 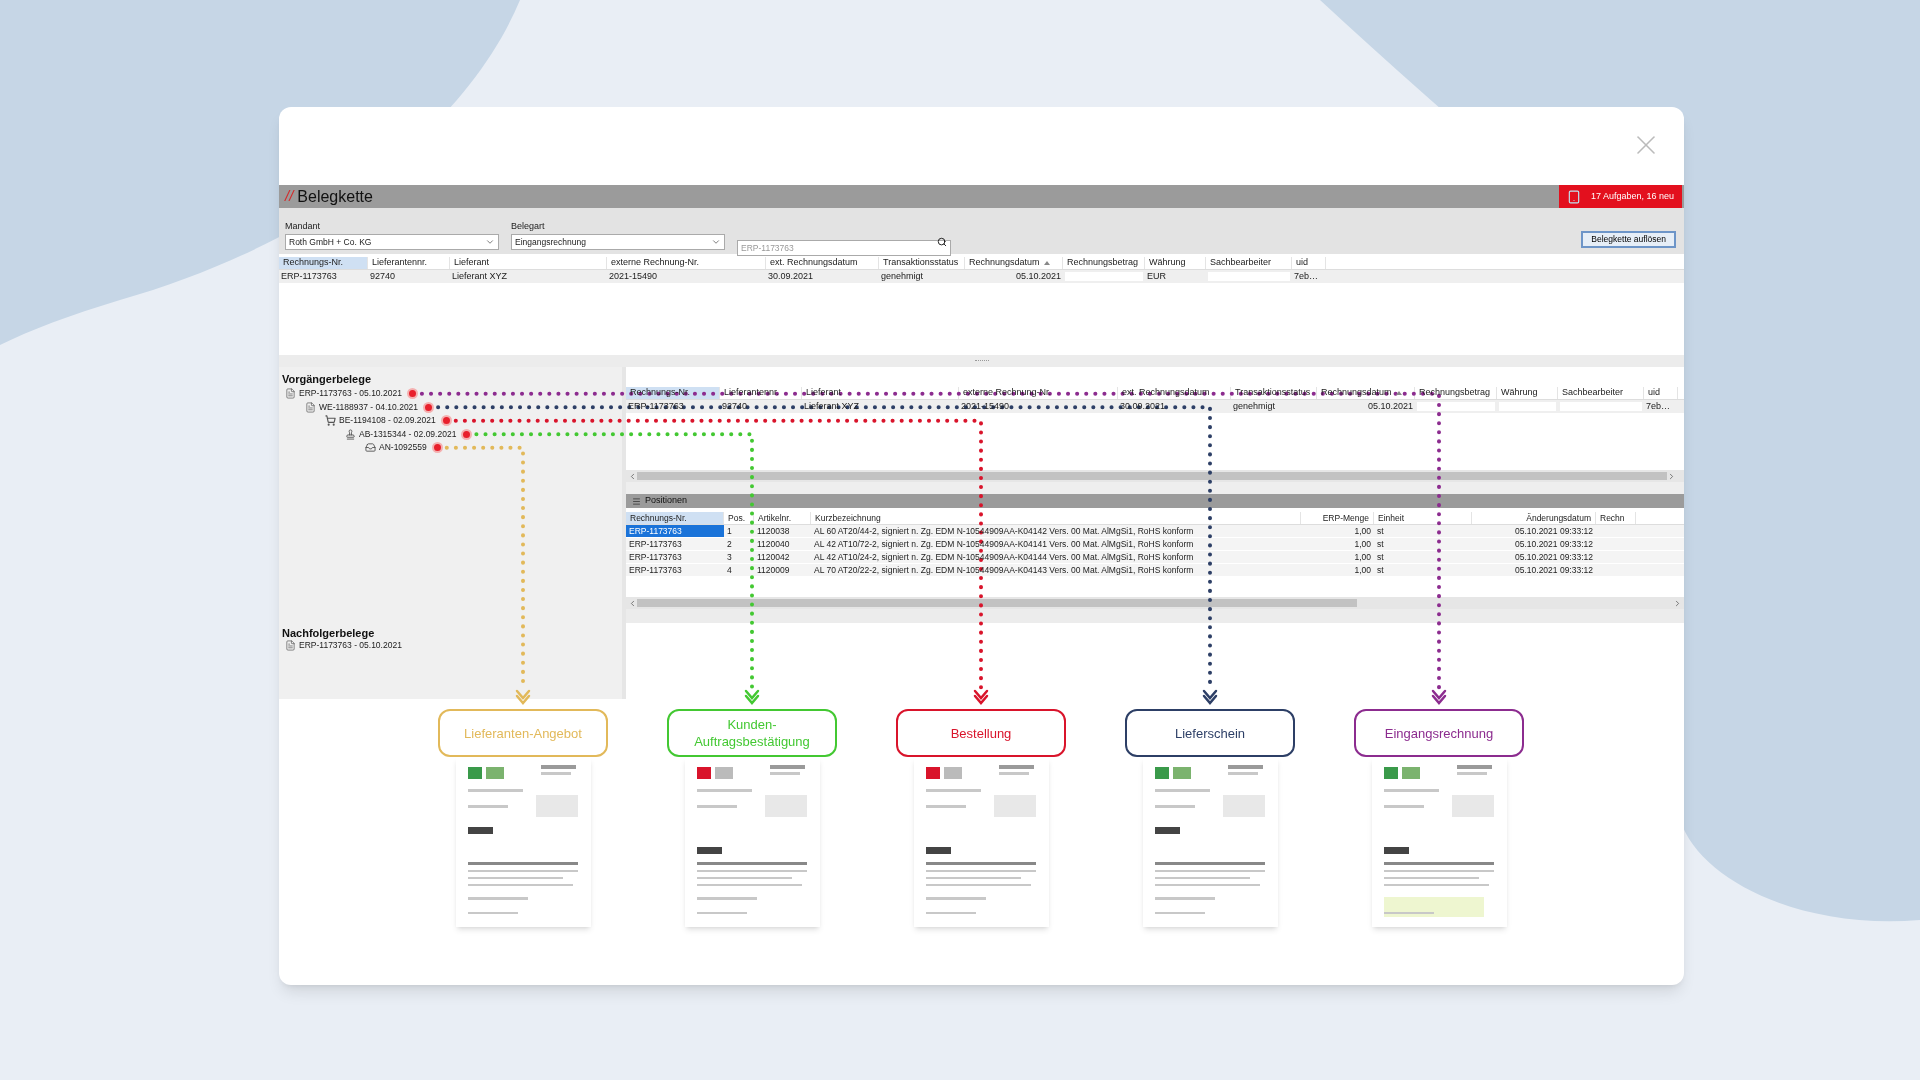 What do you see at coordinates (303, 226) in the screenshot?
I see `field-label: Mandant` at bounding box center [303, 226].